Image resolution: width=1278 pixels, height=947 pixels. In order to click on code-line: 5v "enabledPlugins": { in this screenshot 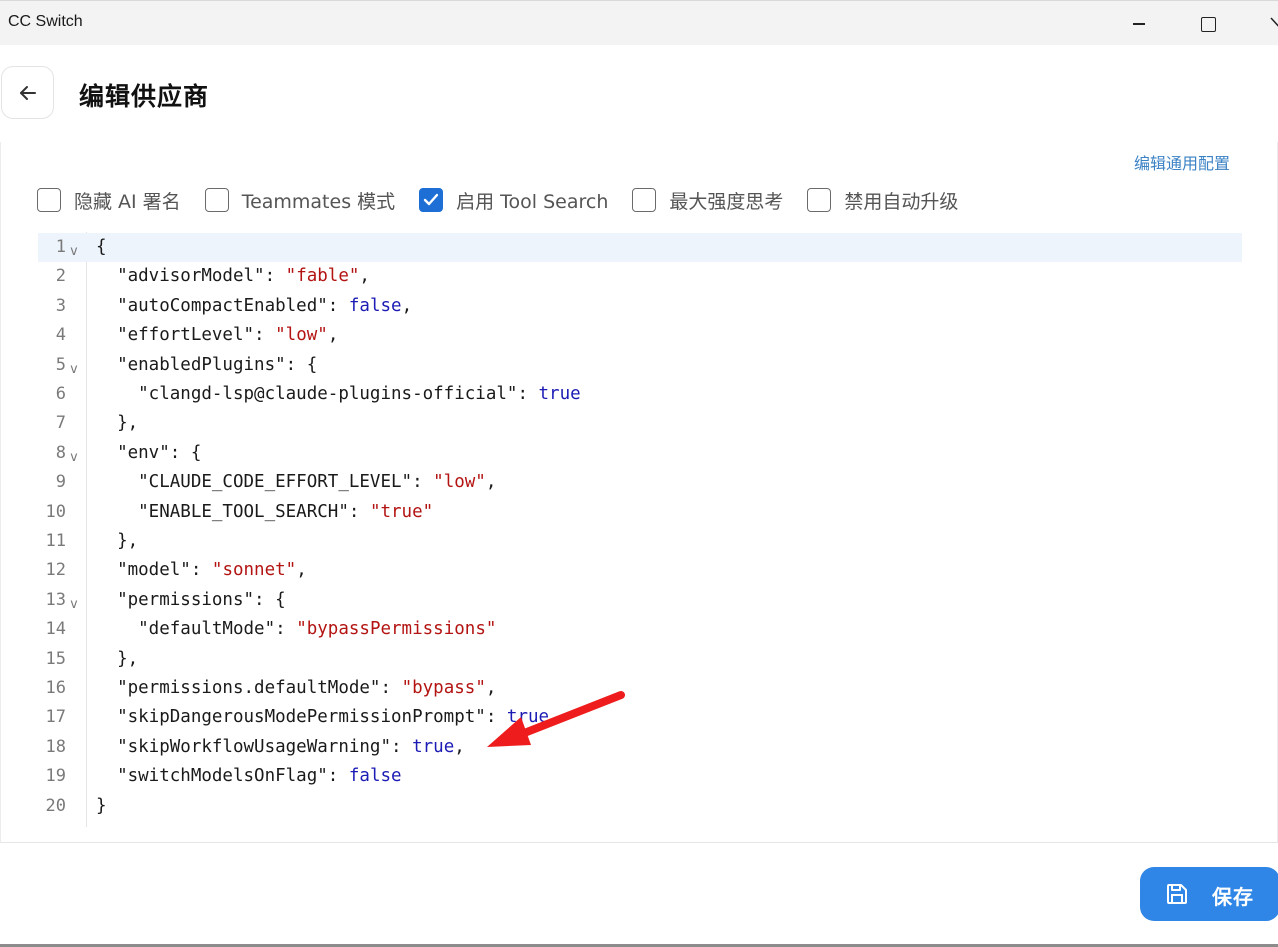, I will do `click(640, 365)`.